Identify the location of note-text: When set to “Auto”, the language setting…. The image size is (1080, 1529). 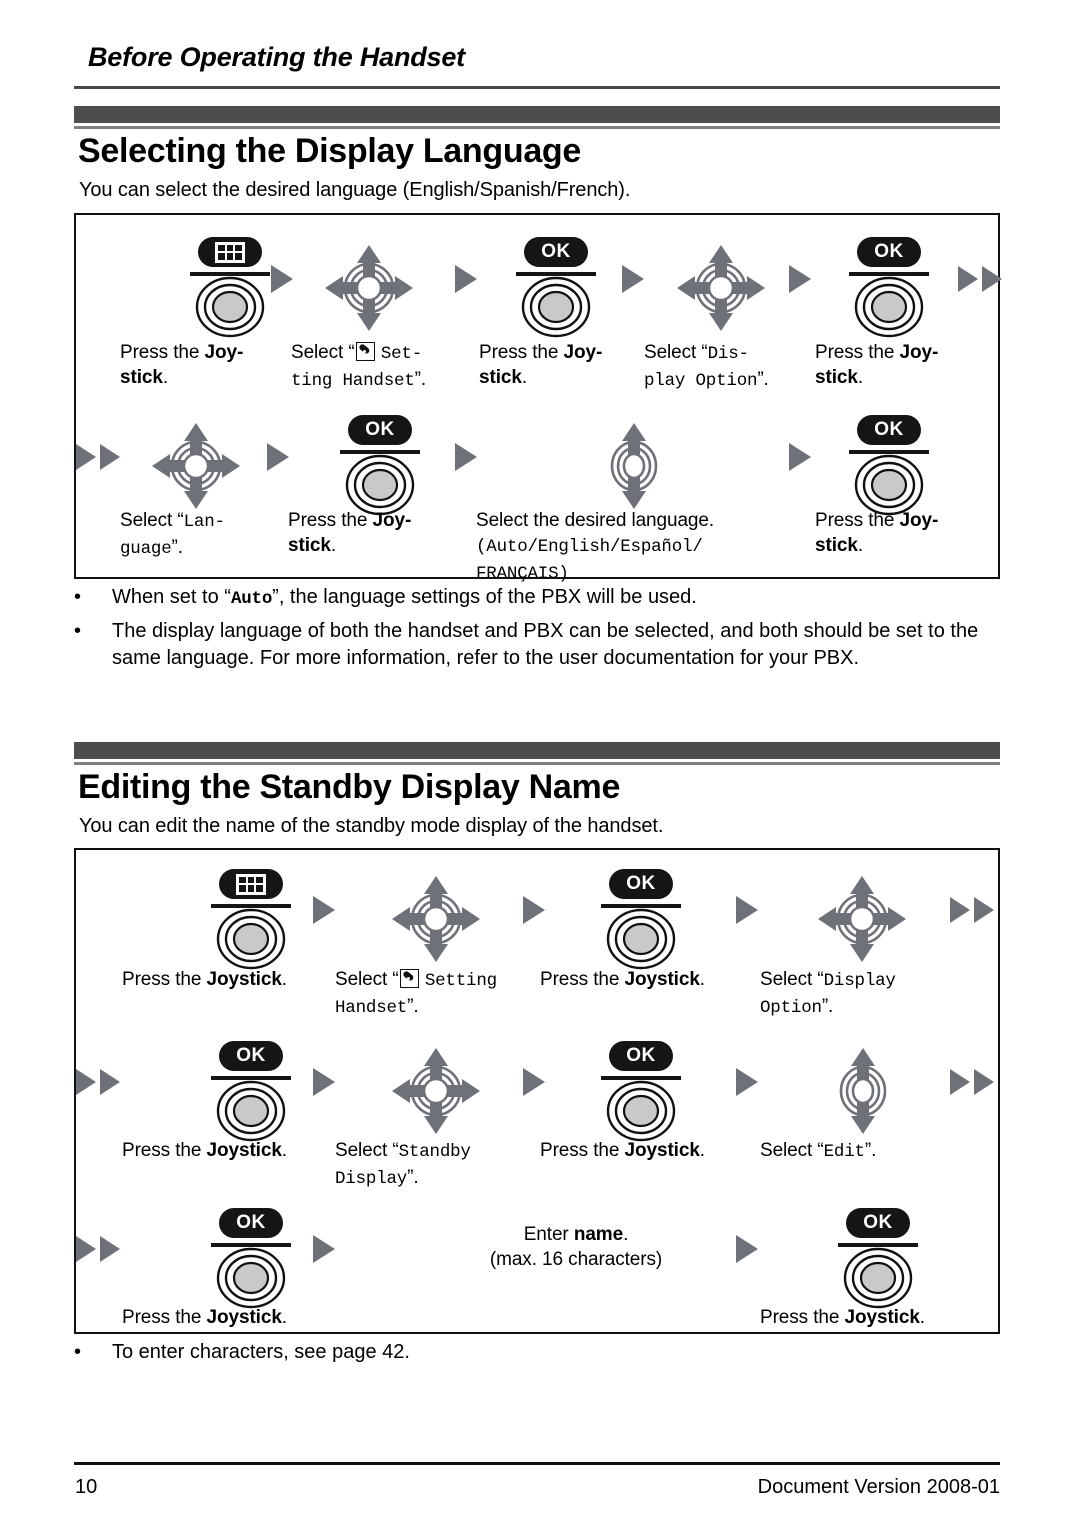
(404, 597).